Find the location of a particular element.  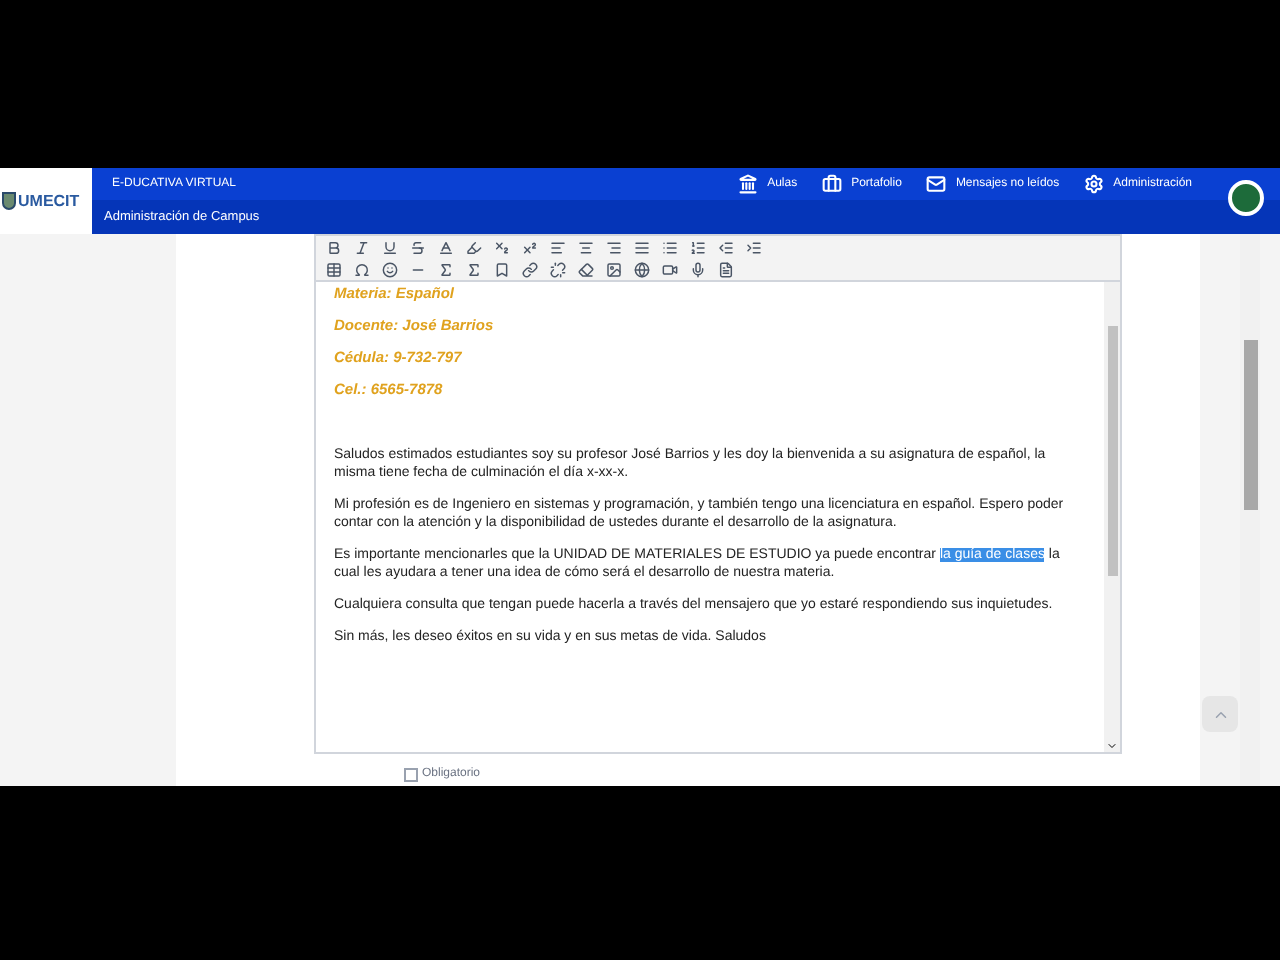

microphone-icon is located at coordinates (697, 269).